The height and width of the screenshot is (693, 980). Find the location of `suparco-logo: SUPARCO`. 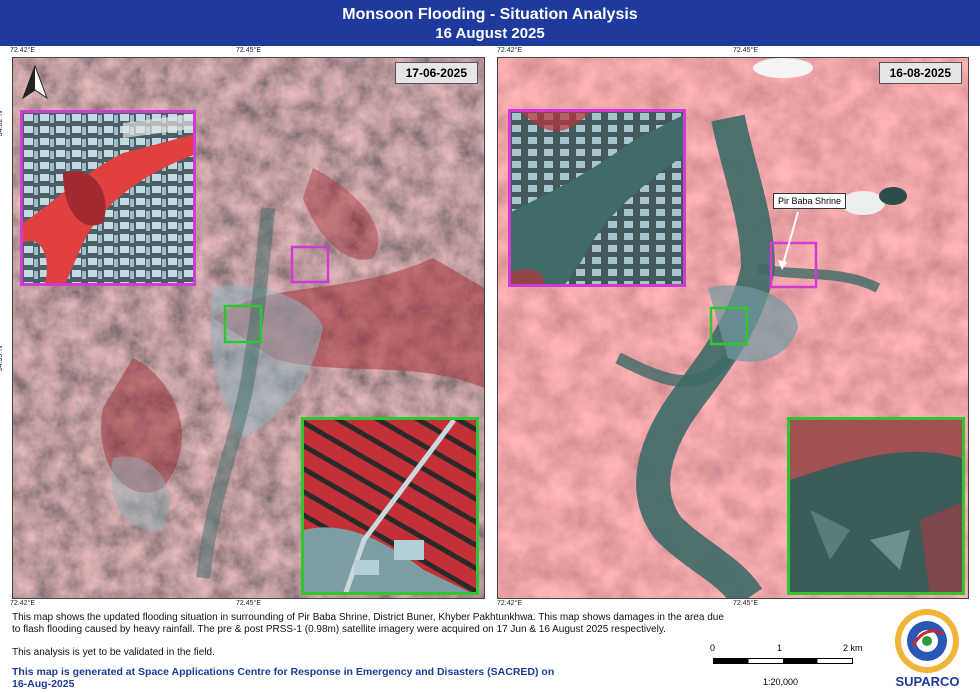

suparco-logo: SUPARCO is located at coordinates (927, 648).